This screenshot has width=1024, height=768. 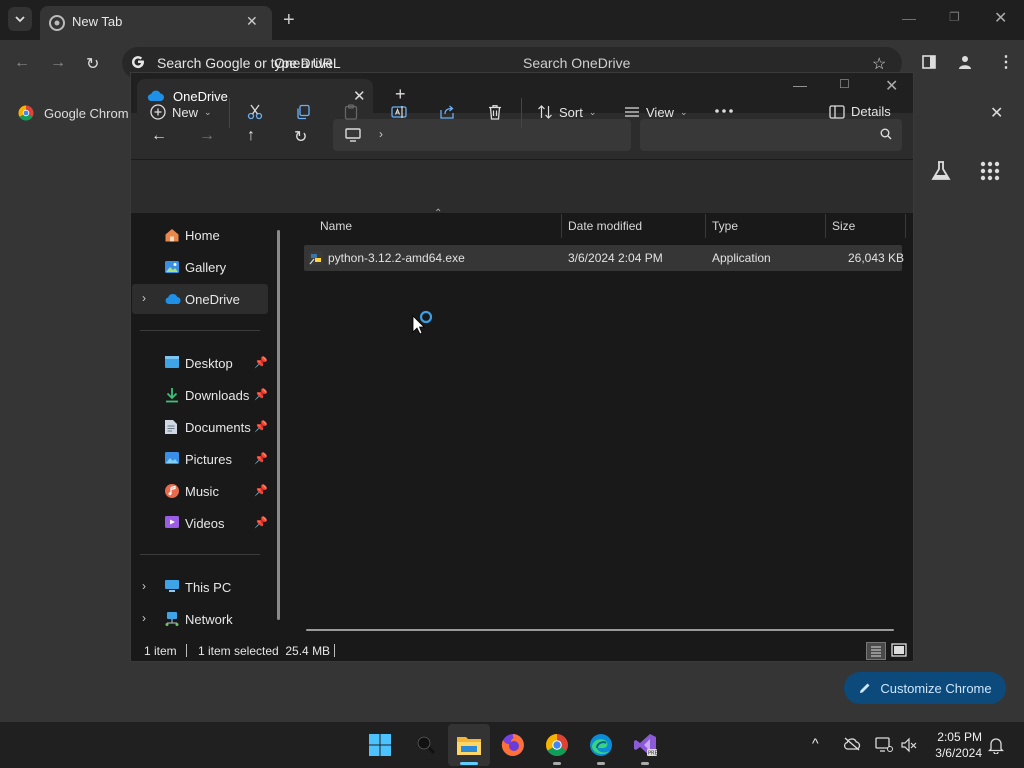 What do you see at coordinates (576, 63) in the screenshot?
I see `search-input: Search OneDrive` at bounding box center [576, 63].